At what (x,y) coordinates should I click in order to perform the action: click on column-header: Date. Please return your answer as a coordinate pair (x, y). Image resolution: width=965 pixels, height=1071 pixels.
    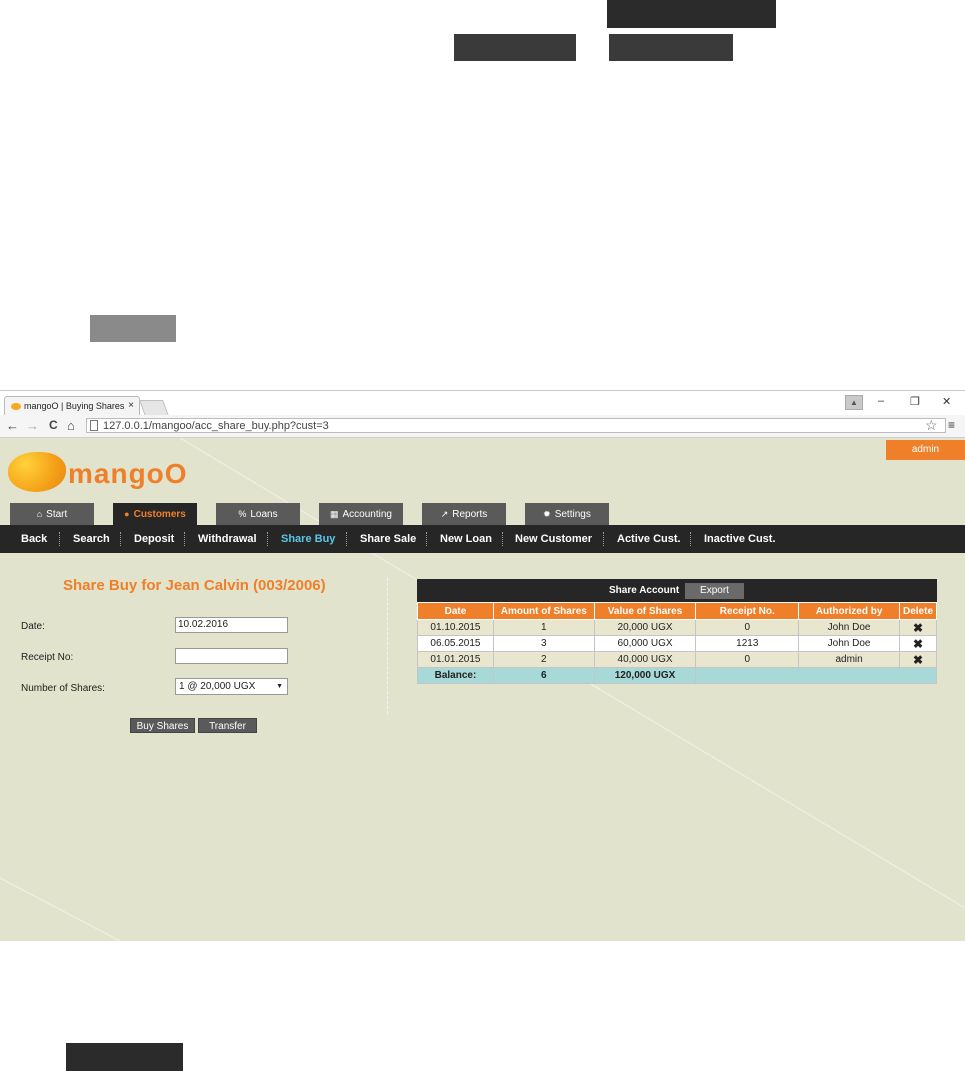
    Looking at the image, I should click on (455, 611).